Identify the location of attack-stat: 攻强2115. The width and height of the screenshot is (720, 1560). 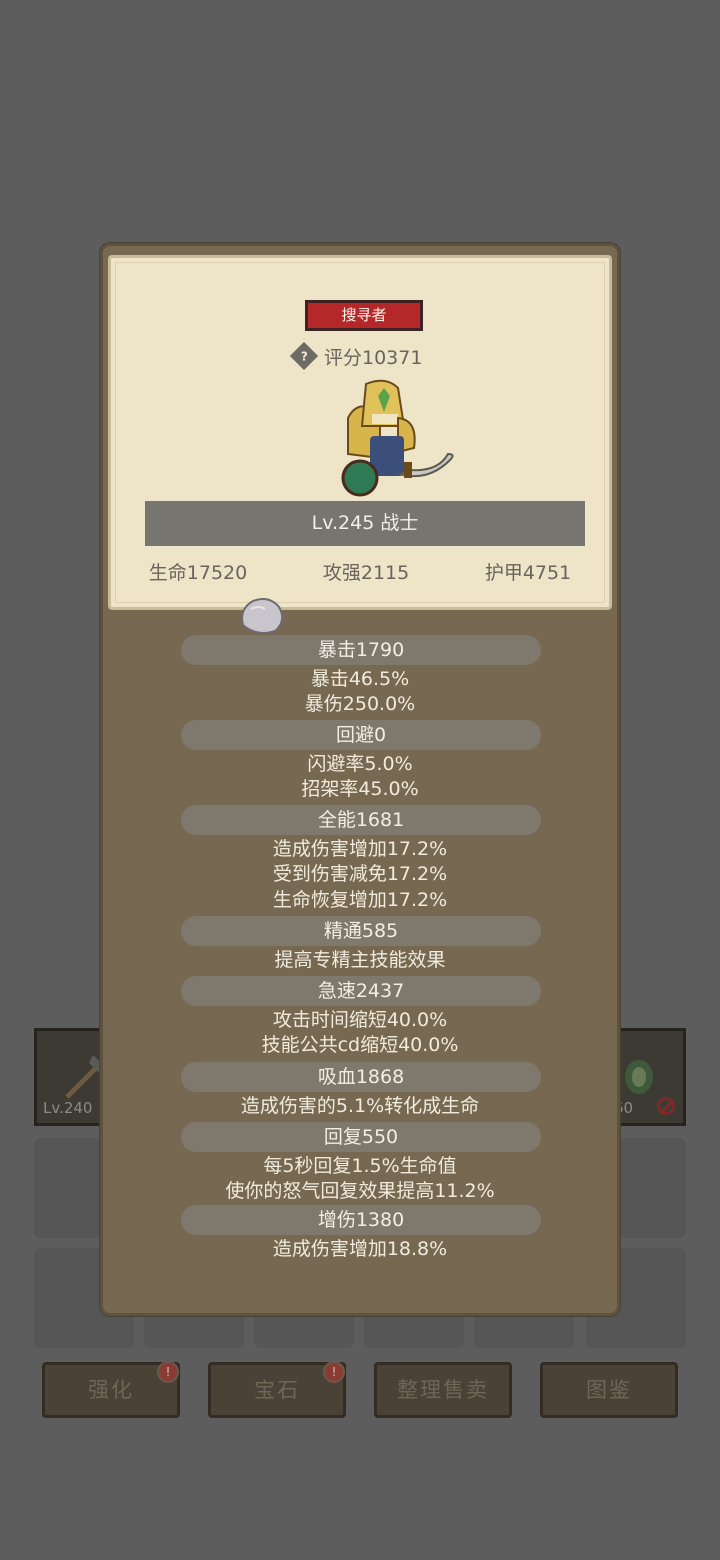
(366, 573).